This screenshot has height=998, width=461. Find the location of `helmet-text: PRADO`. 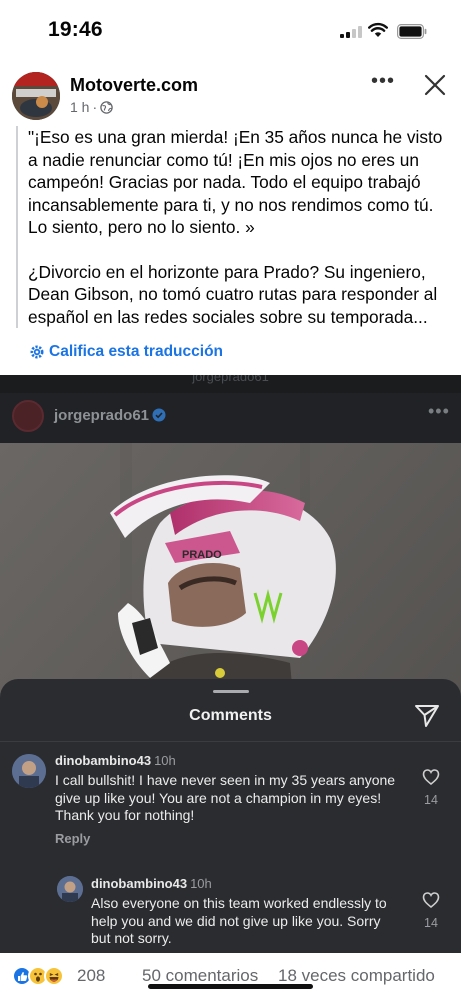

helmet-text: PRADO is located at coordinates (202, 555).